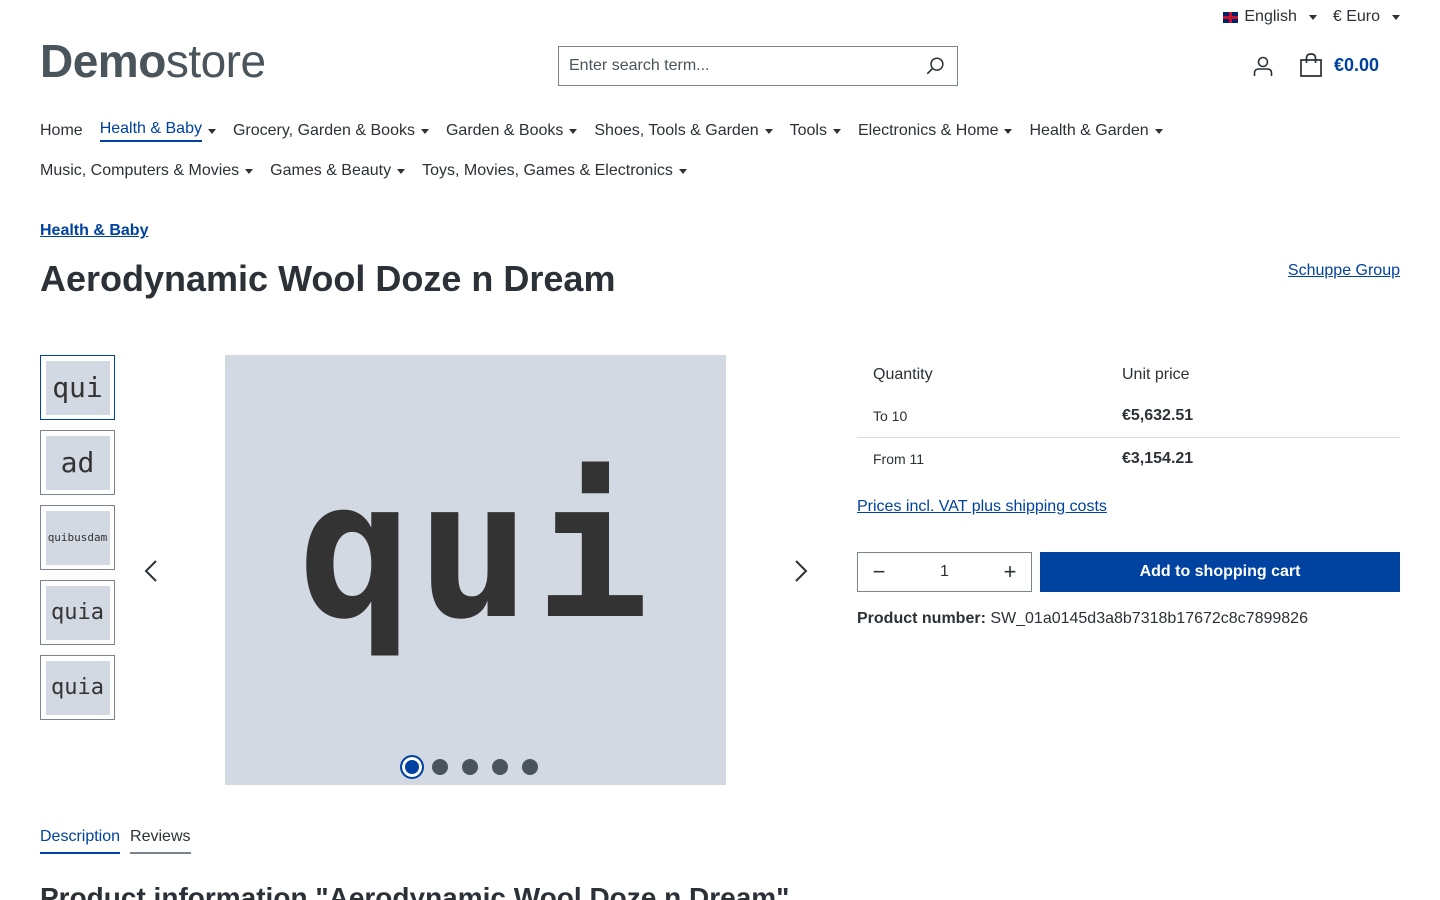  I want to click on logo-light-text: store, so click(215, 61).